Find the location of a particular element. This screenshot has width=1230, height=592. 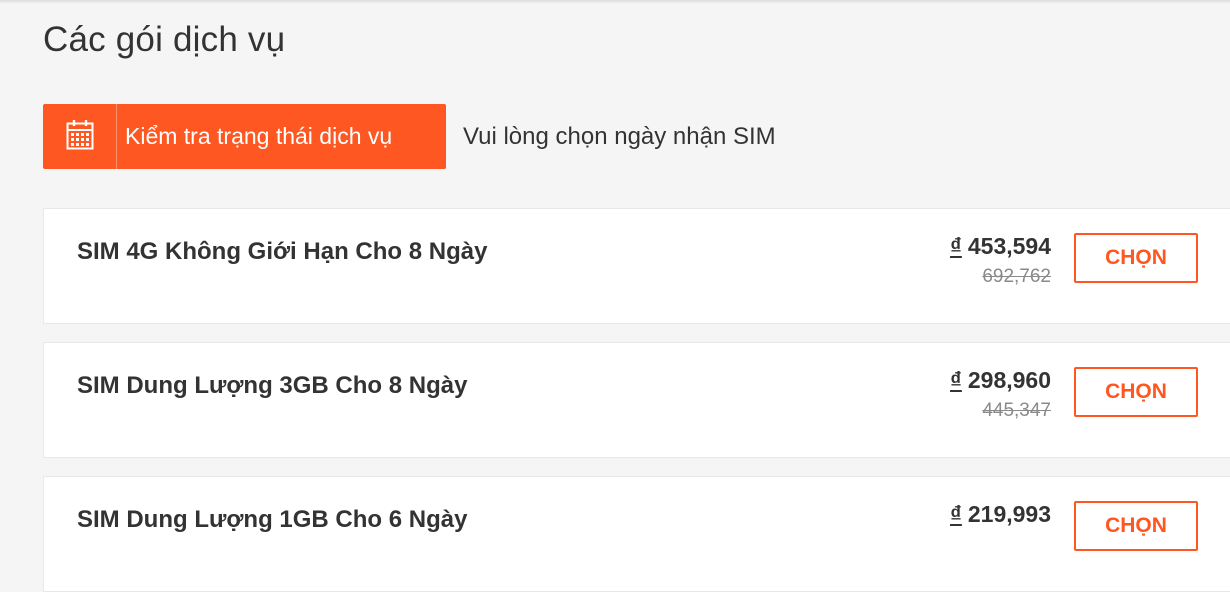

check-service-status-button: Kiểm tra trạng thái dịch vụ is located at coordinates (244, 136).